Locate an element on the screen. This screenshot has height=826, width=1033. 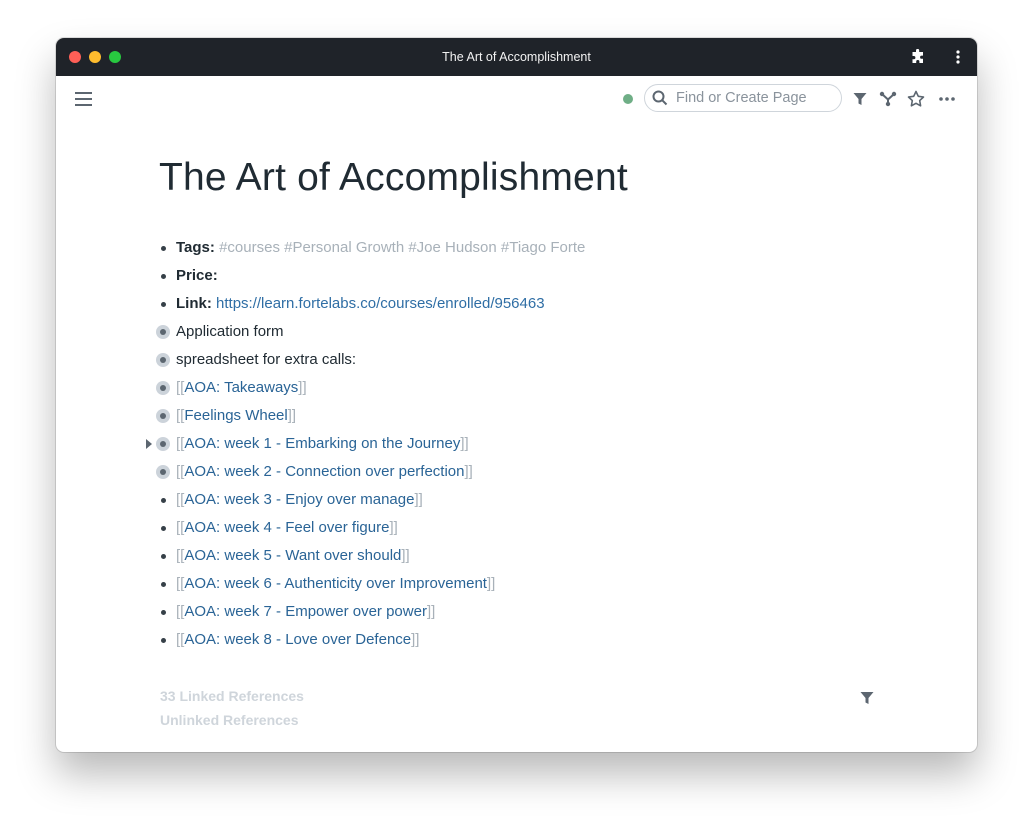
page-ref-link: AOA: week 2 - Connection over perfection is located at coordinates (324, 471).